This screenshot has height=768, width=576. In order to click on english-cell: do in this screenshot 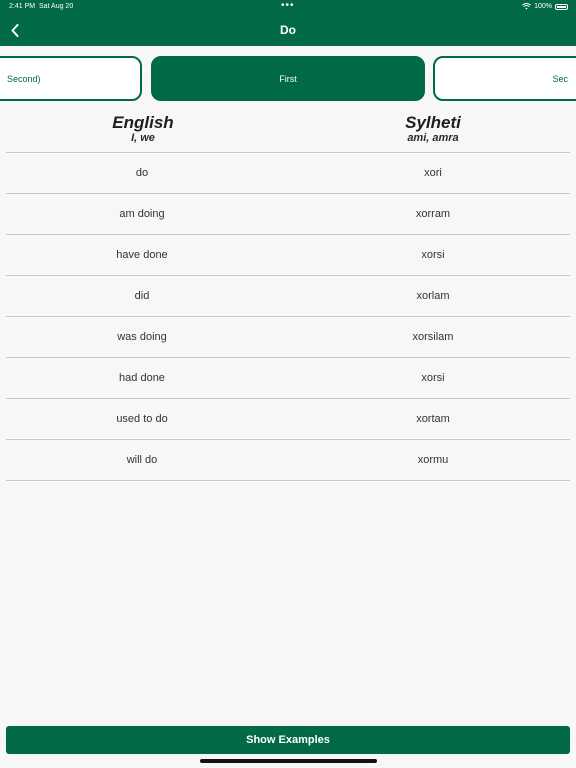, I will do `click(142, 173)`.